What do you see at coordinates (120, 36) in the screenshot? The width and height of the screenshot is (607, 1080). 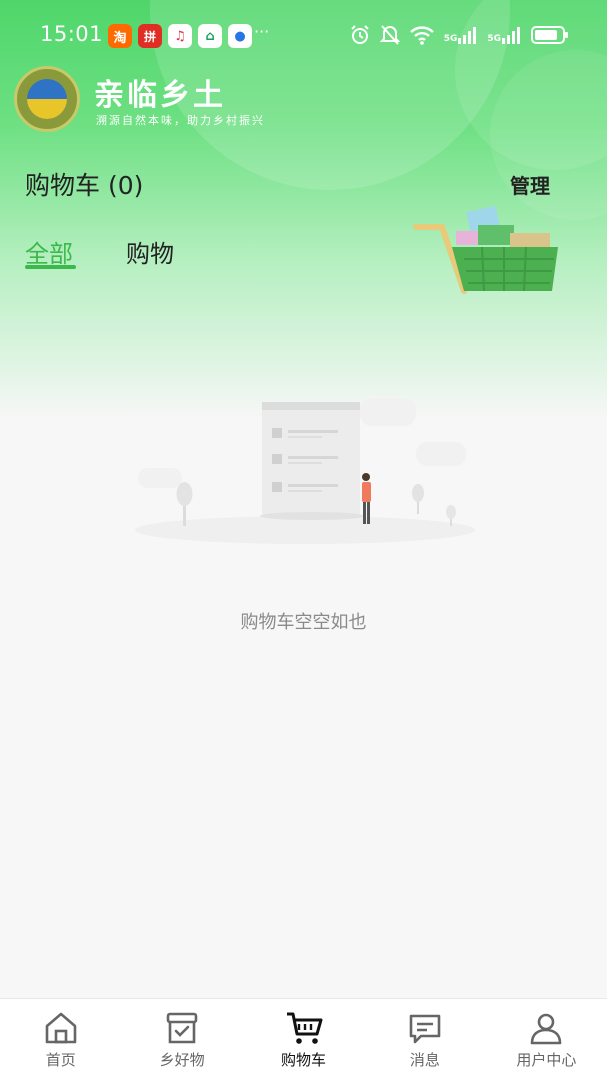 I see `taobao-app-icon: 淘` at bounding box center [120, 36].